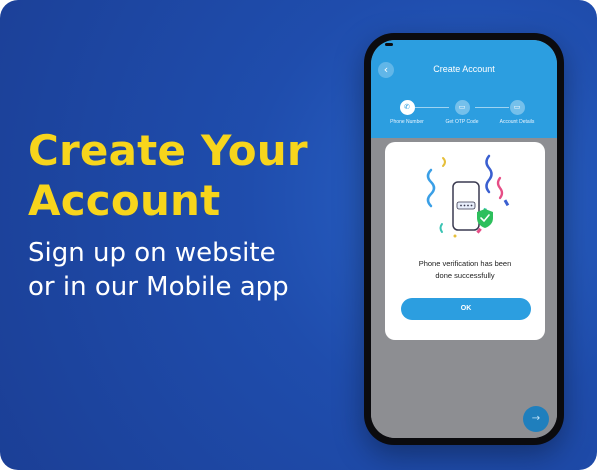  What do you see at coordinates (124, 200) in the screenshot?
I see `headline-line-2: Account` at bounding box center [124, 200].